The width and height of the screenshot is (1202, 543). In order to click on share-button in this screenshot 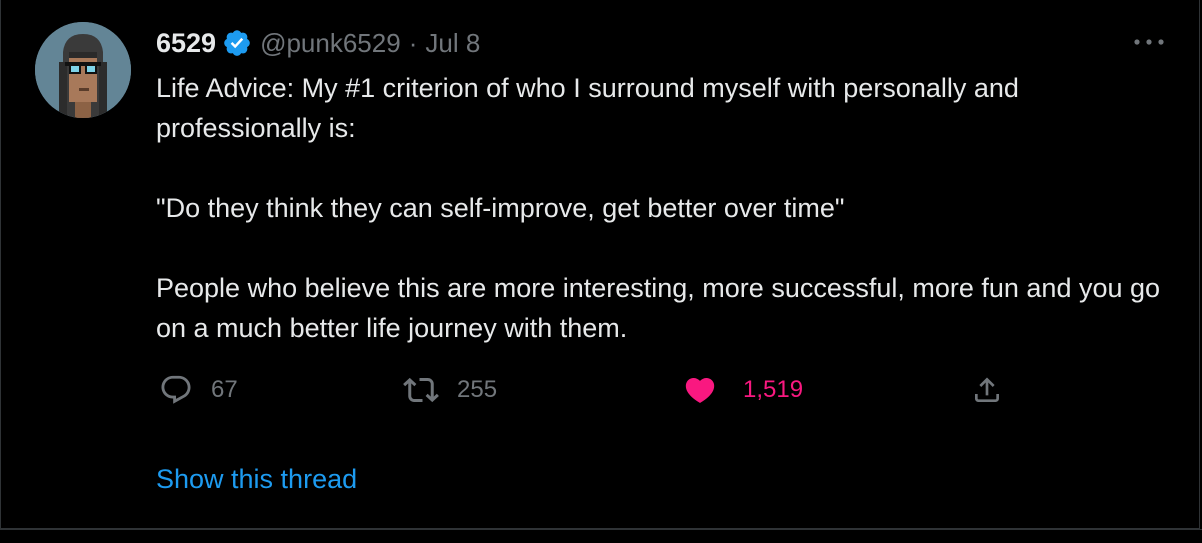, I will do `click(987, 390)`.